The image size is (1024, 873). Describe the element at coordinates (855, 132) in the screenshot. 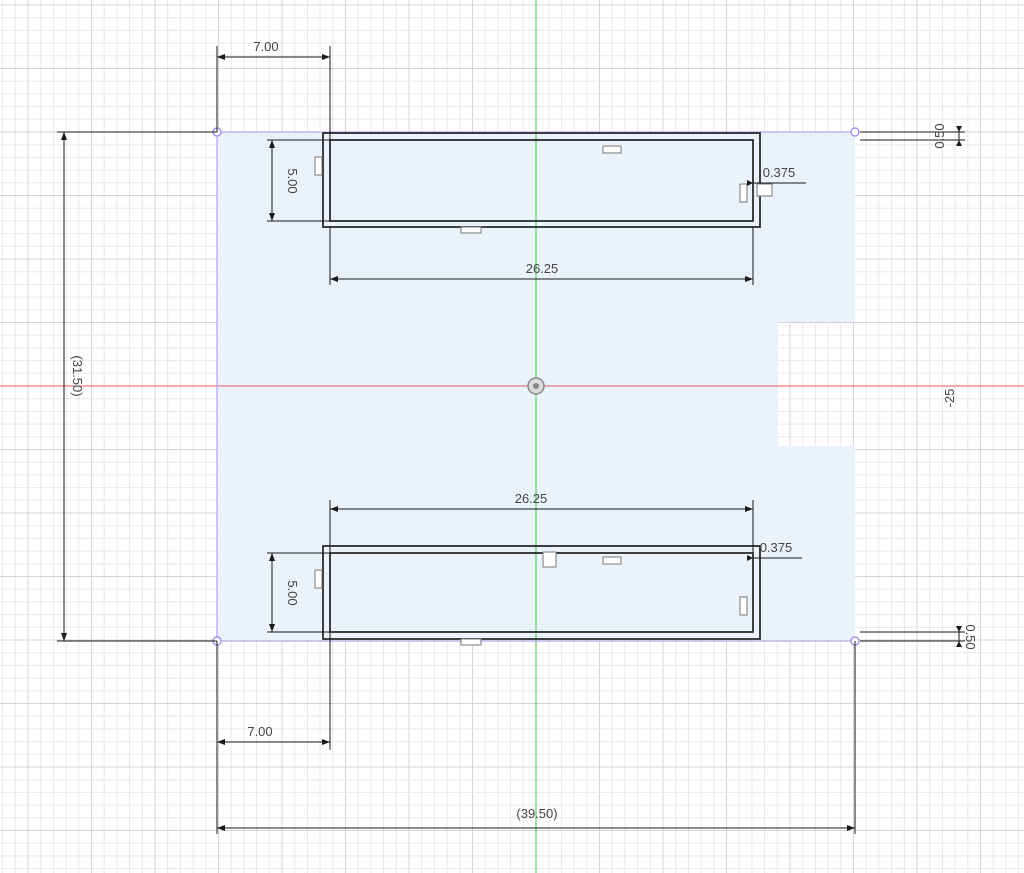

I see `sketch-point` at that location.